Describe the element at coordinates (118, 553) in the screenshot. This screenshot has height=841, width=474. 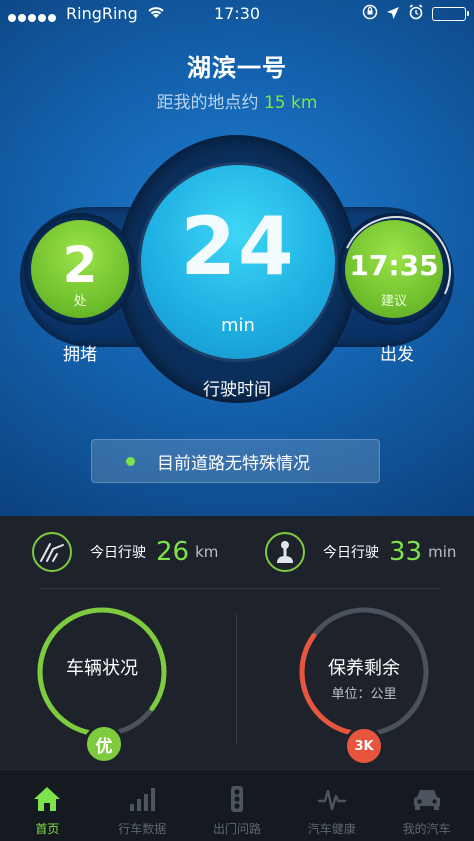
I see `today-distance-label: 今日行驶` at that location.